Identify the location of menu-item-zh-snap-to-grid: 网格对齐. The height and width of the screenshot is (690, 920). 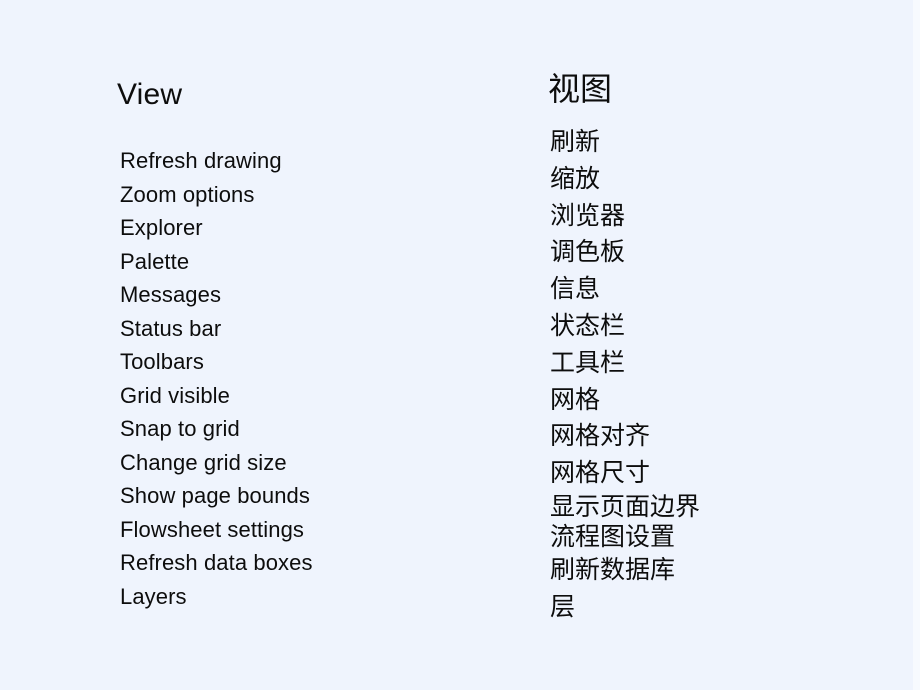
(625, 436).